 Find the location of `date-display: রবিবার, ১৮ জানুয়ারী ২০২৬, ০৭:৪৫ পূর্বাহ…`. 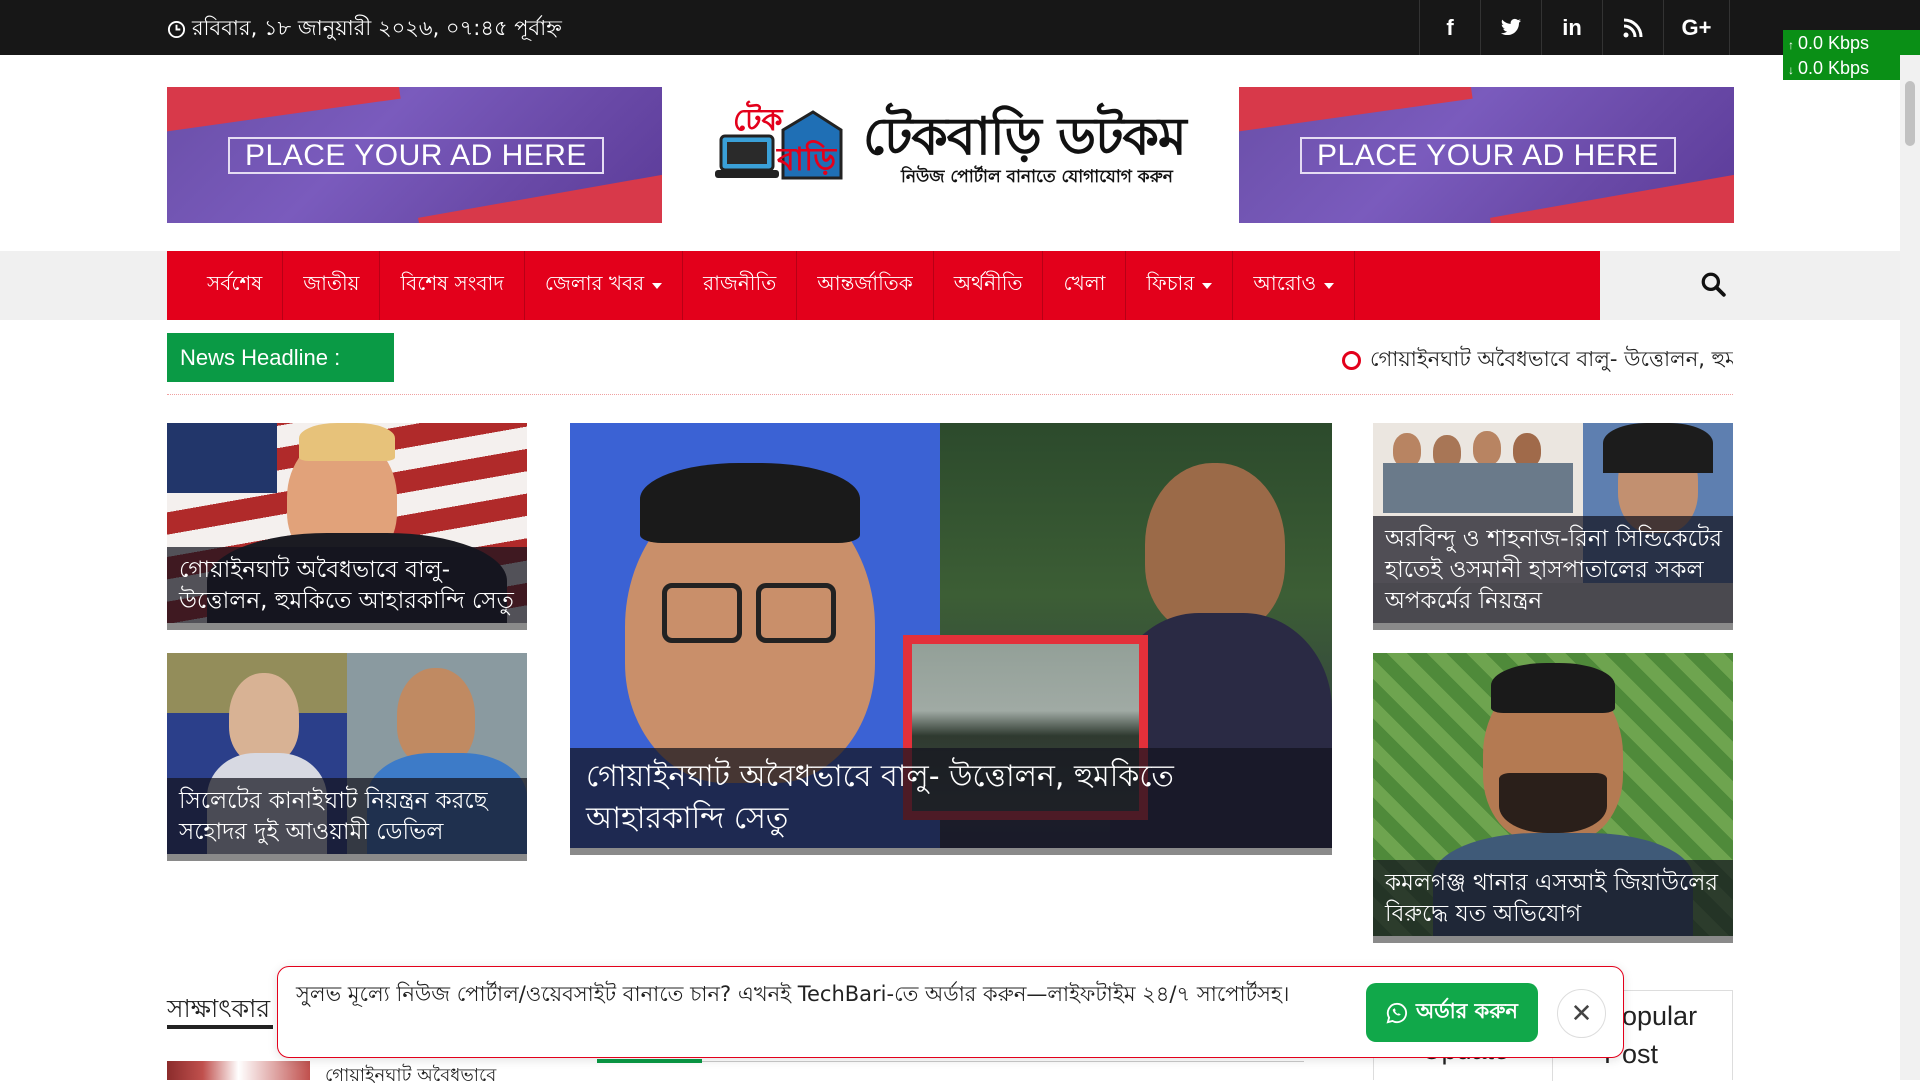

date-display: রবিবার, ১৮ জানুয়ারী ২০২৬, ০৭:৪৫ পূর্বাহ… is located at coordinates (364, 29).